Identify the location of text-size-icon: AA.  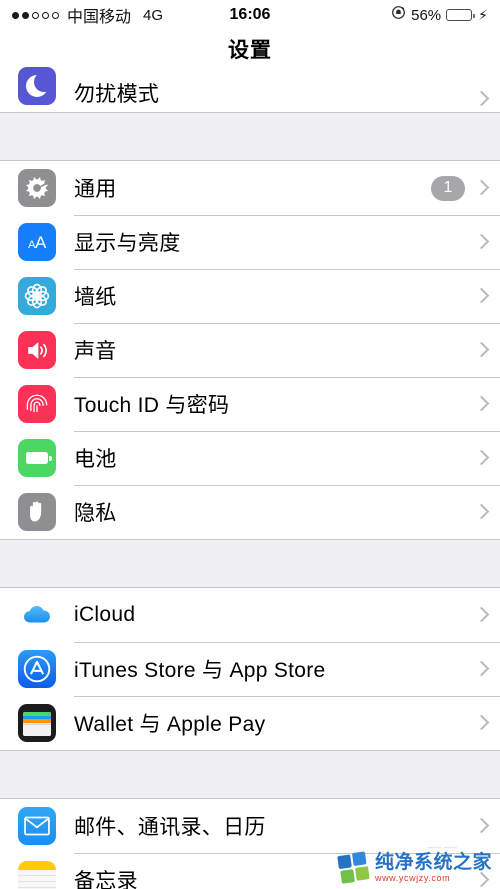
(37, 242).